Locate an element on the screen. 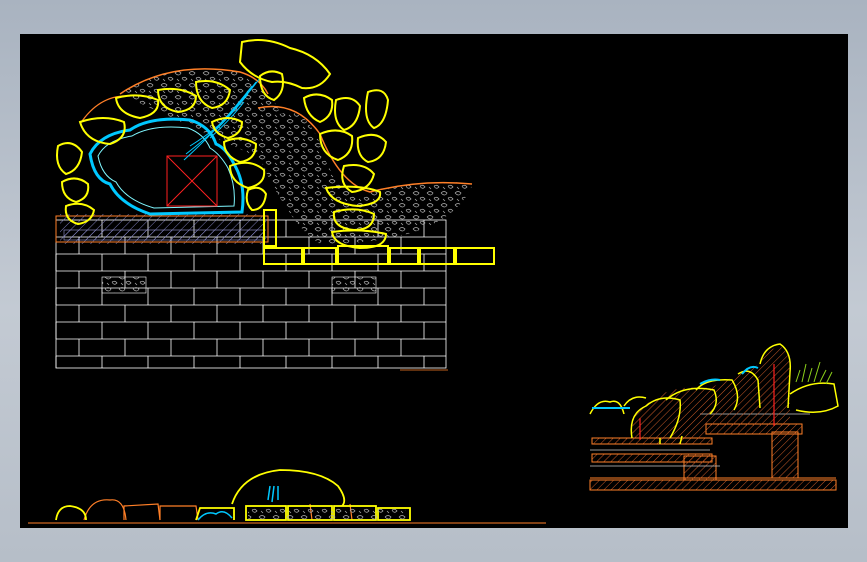  gravel-inset-right is located at coordinates (354, 285).